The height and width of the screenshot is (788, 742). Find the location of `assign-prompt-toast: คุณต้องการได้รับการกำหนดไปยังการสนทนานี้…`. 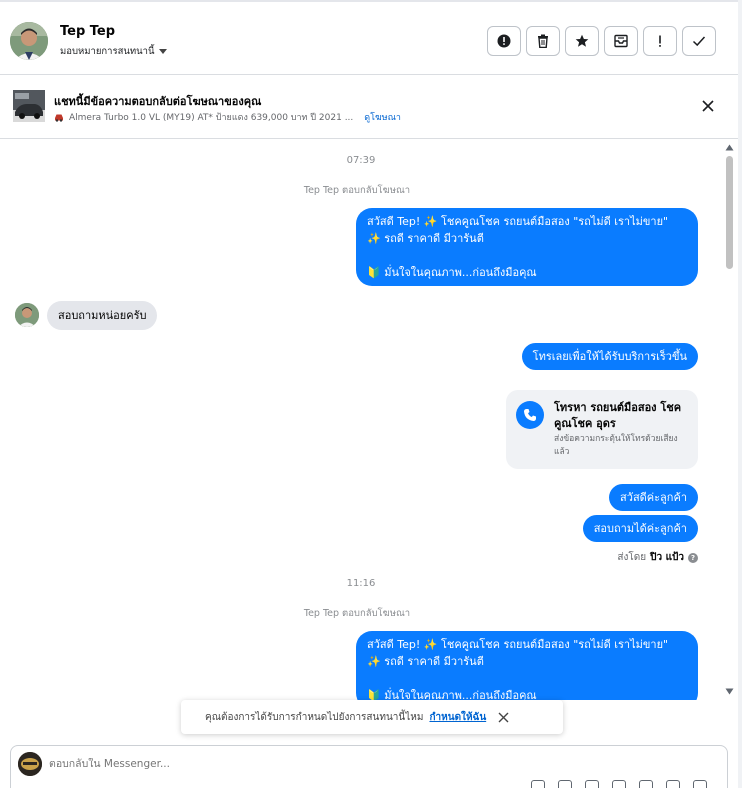

assign-prompt-toast: คุณต้องการได้รับการกำหนดไปยังการสนทนานี้… is located at coordinates (372, 717).